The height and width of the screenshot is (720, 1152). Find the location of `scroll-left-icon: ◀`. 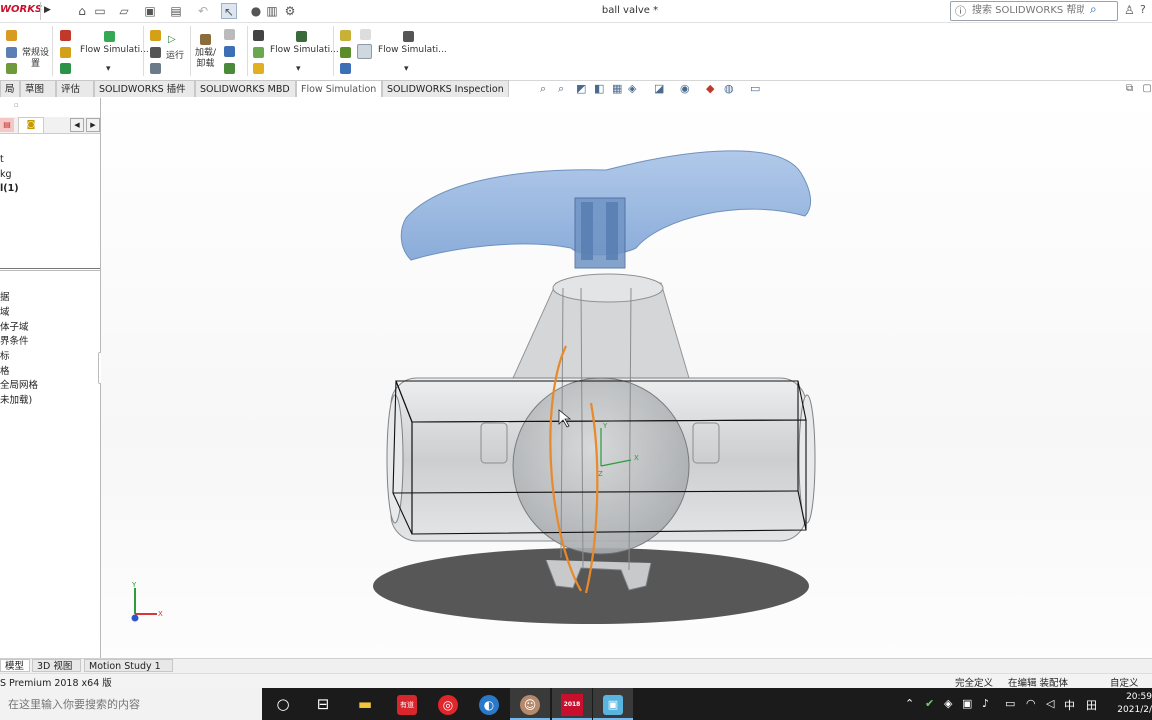

scroll-left-icon: ◀ is located at coordinates (77, 125).